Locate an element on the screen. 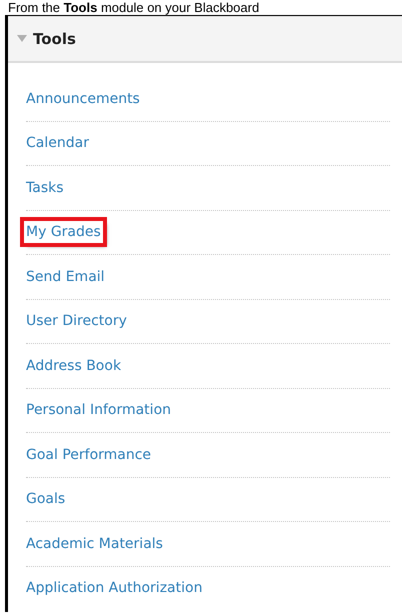 The image size is (402, 613). module-title: Tools is located at coordinates (54, 39).